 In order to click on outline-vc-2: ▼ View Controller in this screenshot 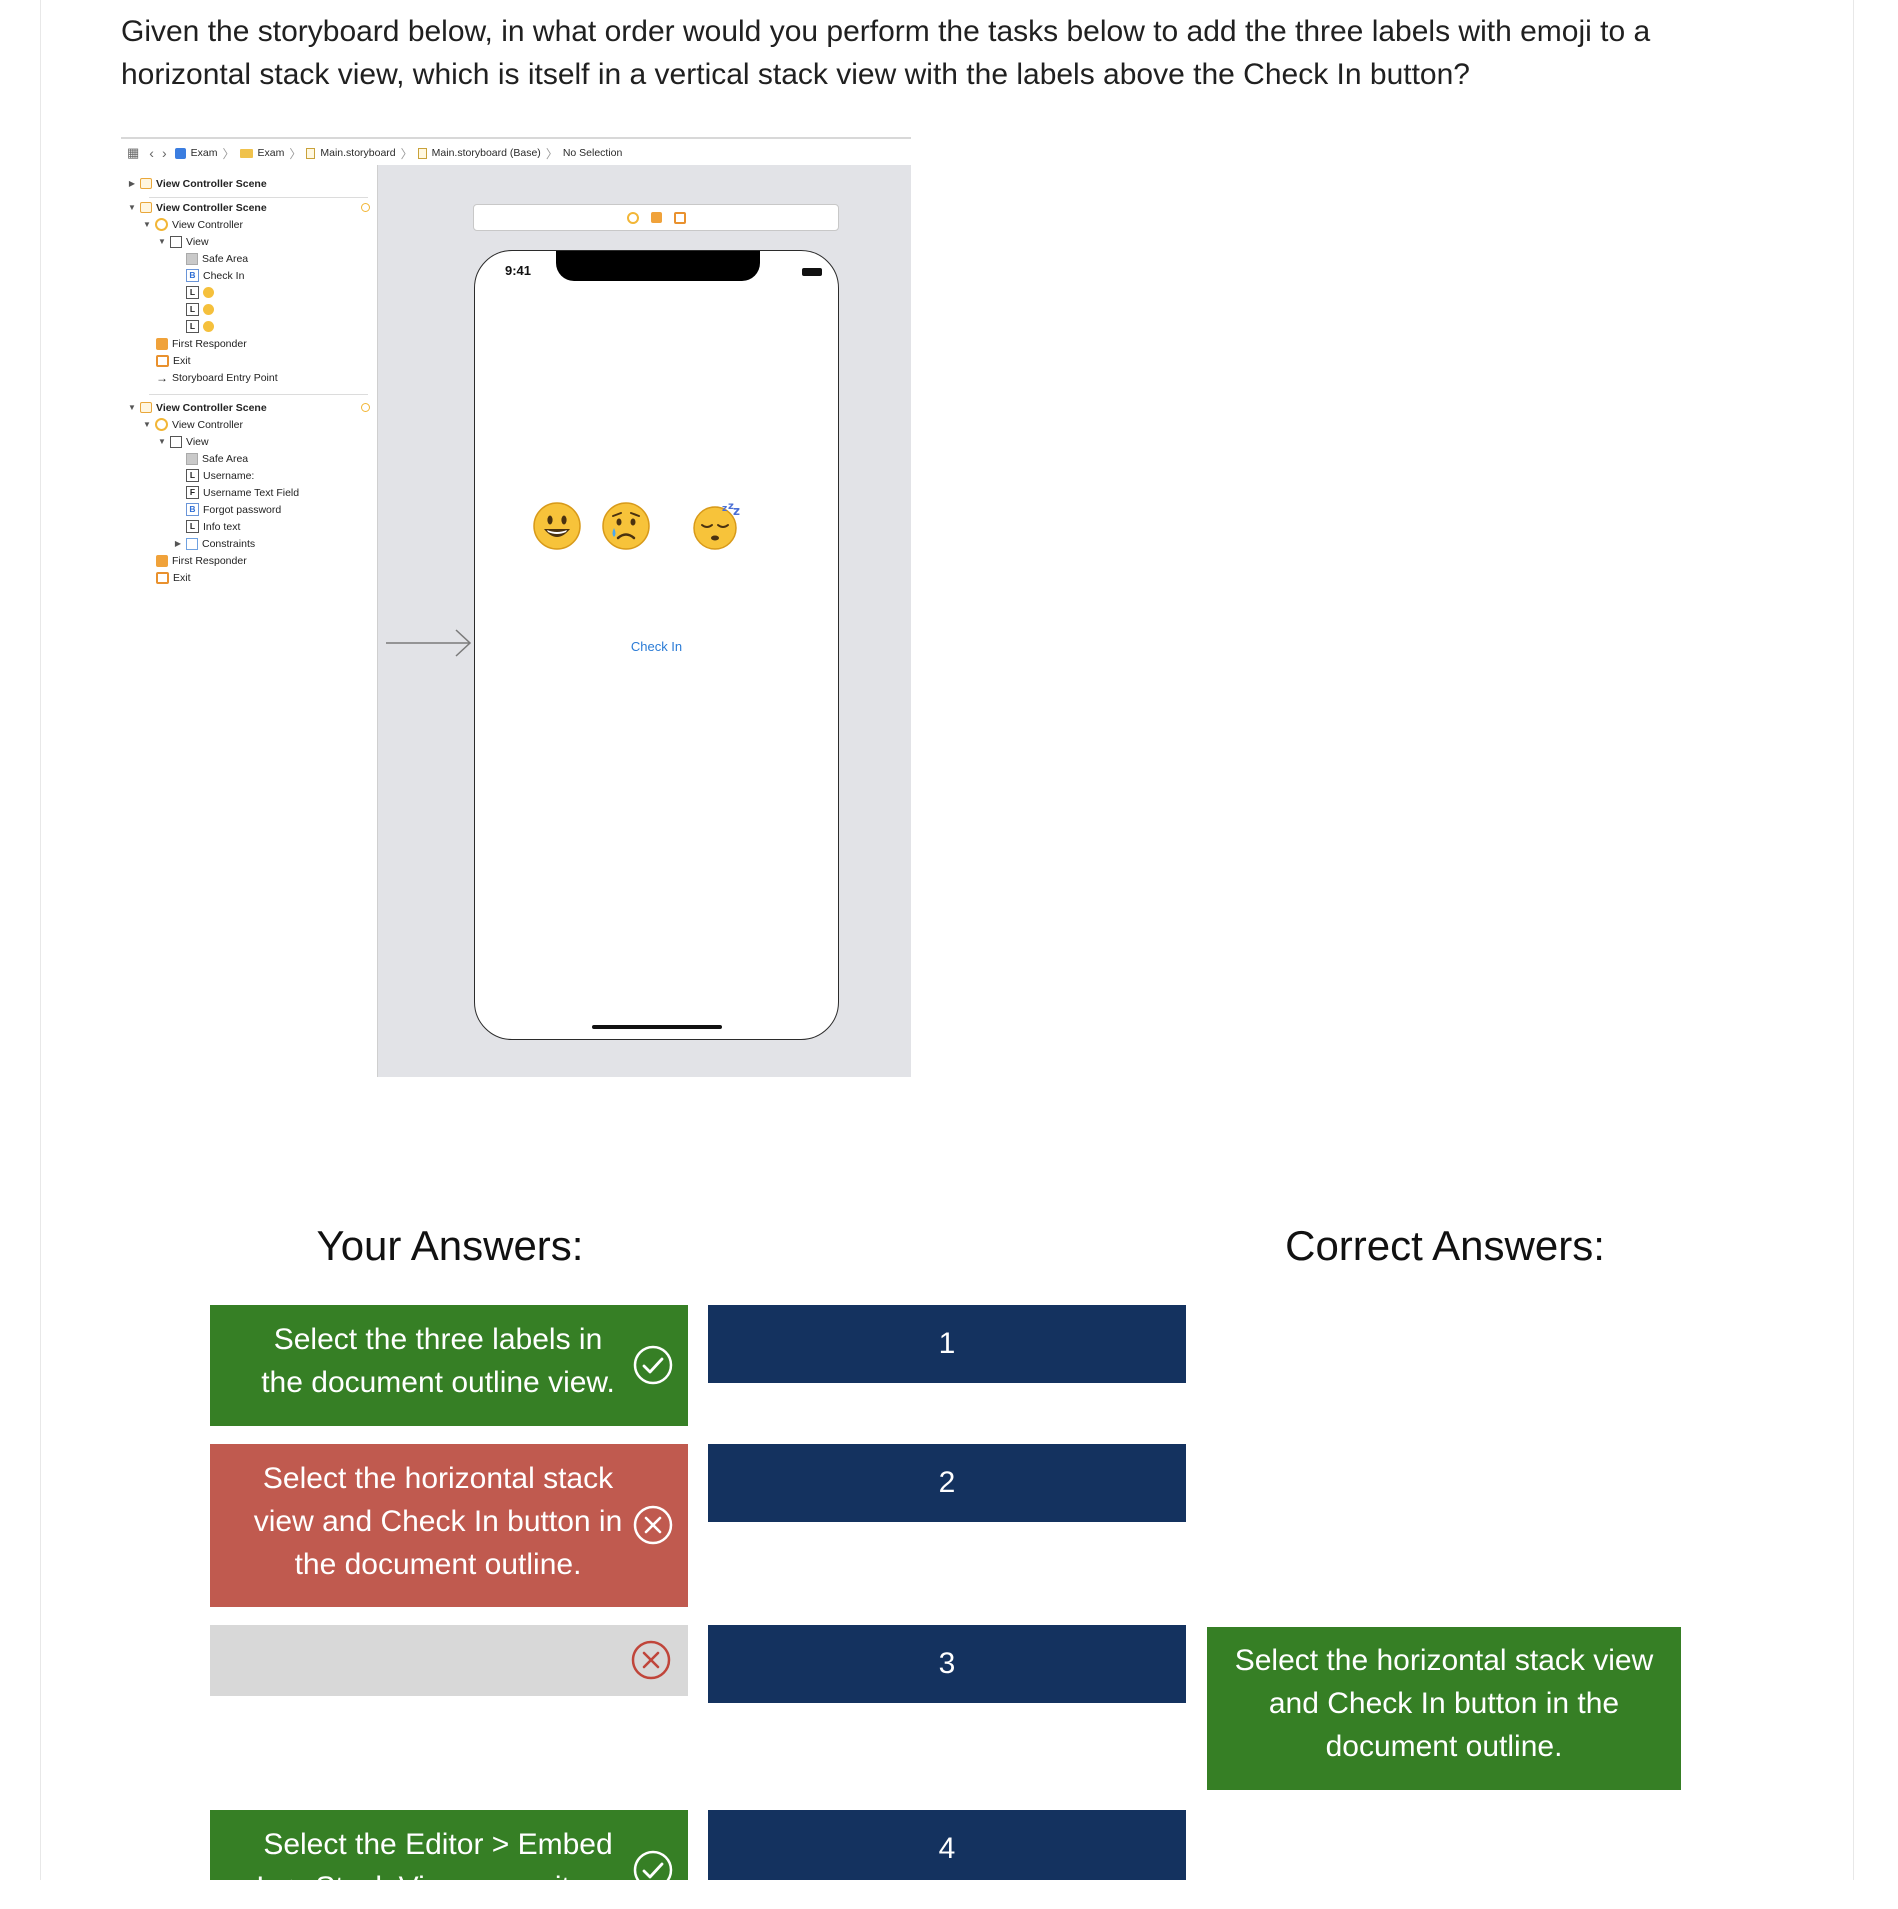, I will do `click(193, 224)`.